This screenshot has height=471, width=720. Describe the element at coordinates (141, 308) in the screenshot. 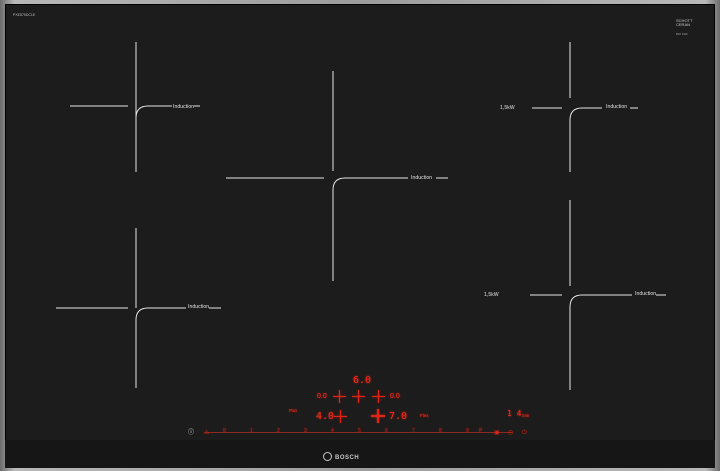

I see `zone-front-left: Induction` at that location.